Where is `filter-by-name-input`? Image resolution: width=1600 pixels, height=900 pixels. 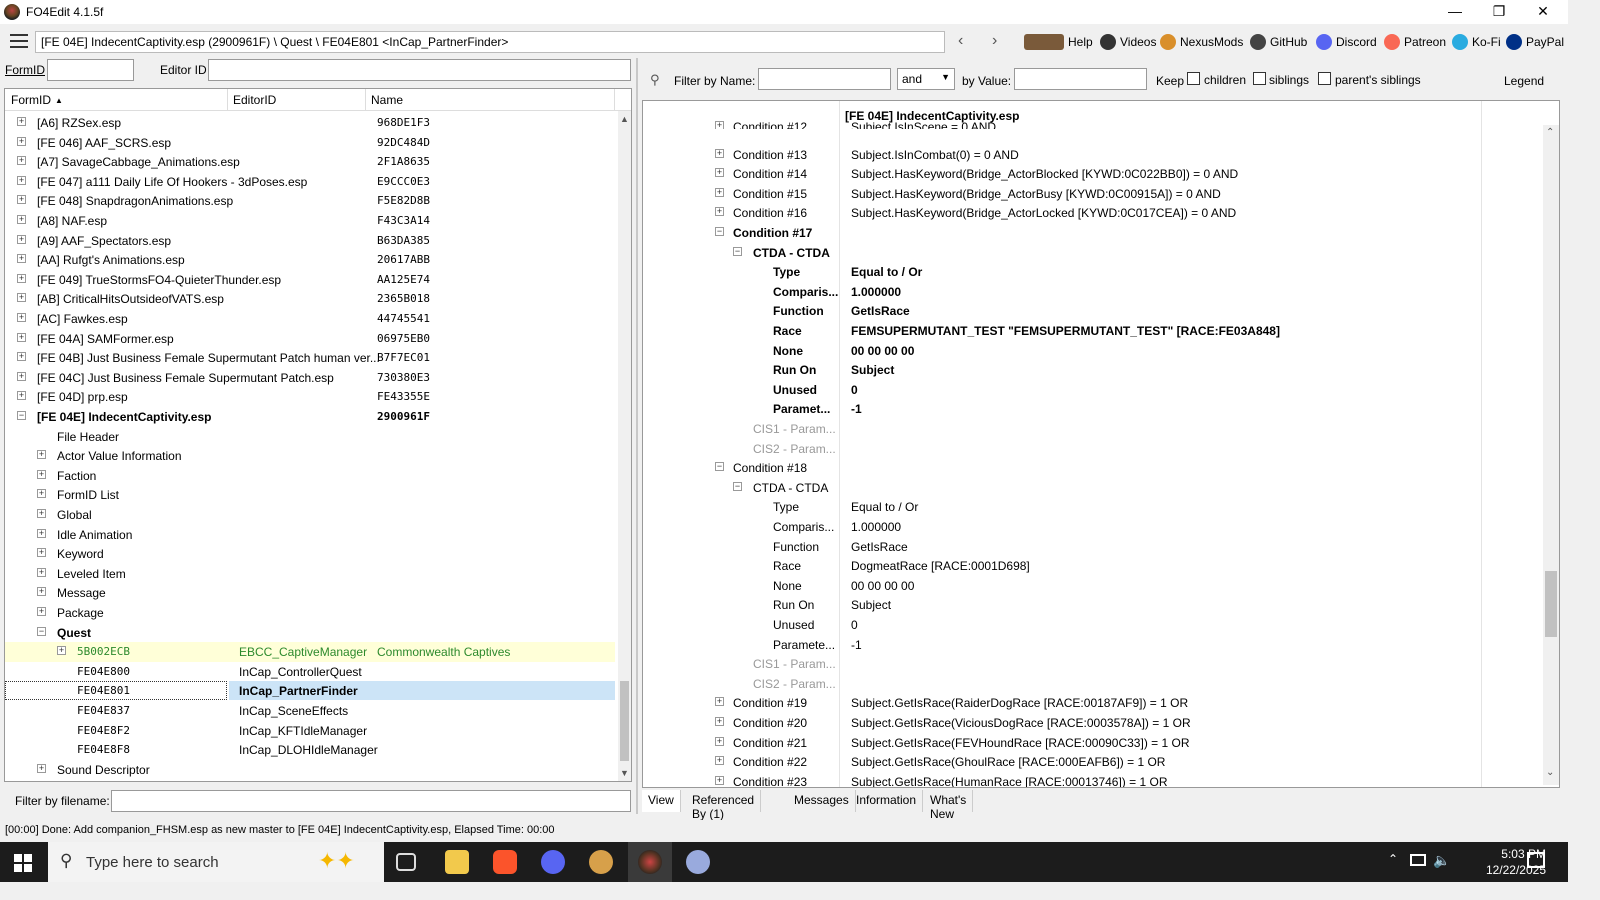
filter-by-name-input is located at coordinates (824, 79).